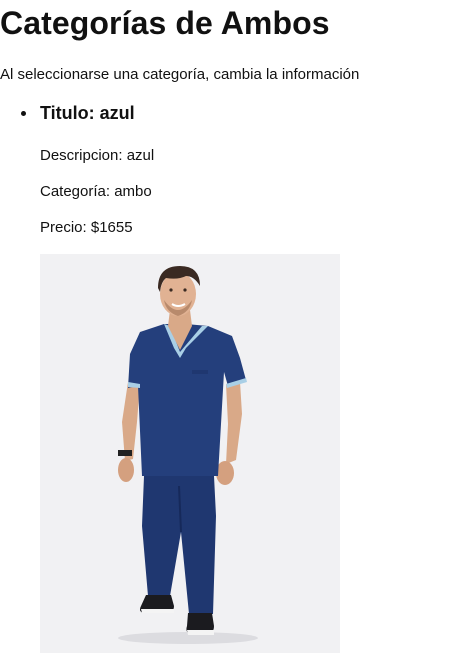 The image size is (454, 653). I want to click on left-hand, so click(126, 470).